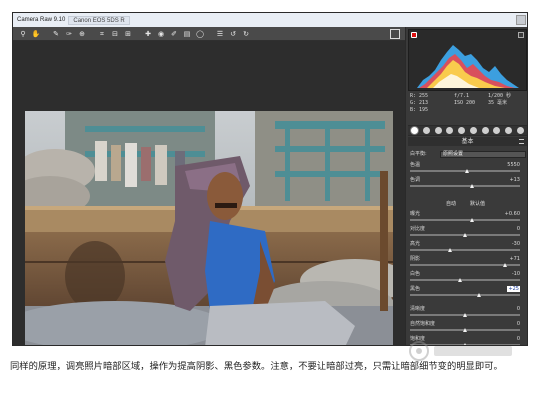 This screenshot has width=540, height=399. I want to click on exposure-track, so click(465, 220).